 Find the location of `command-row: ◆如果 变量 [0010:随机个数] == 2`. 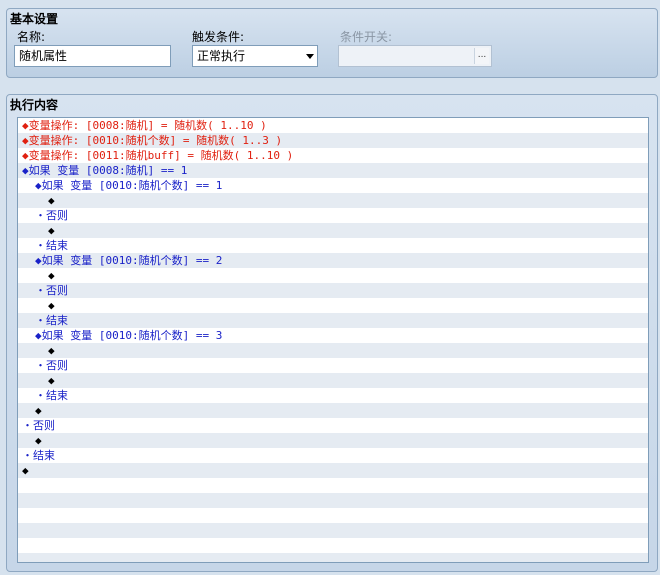

command-row: ◆如果 变量 [0010:随机个数] == 2 is located at coordinates (333, 260).